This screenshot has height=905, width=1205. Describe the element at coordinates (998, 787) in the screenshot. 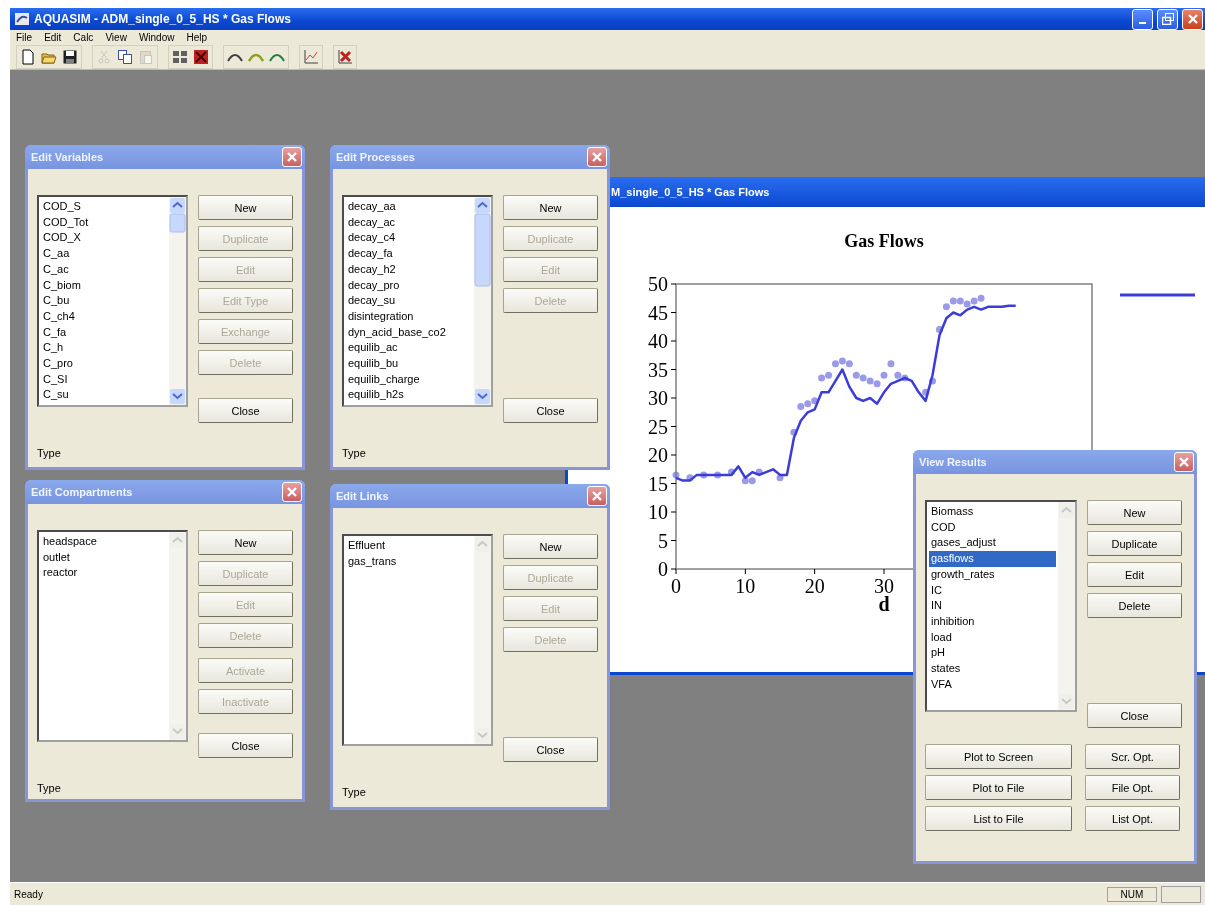

I see `dialog-button: Plot to File` at that location.